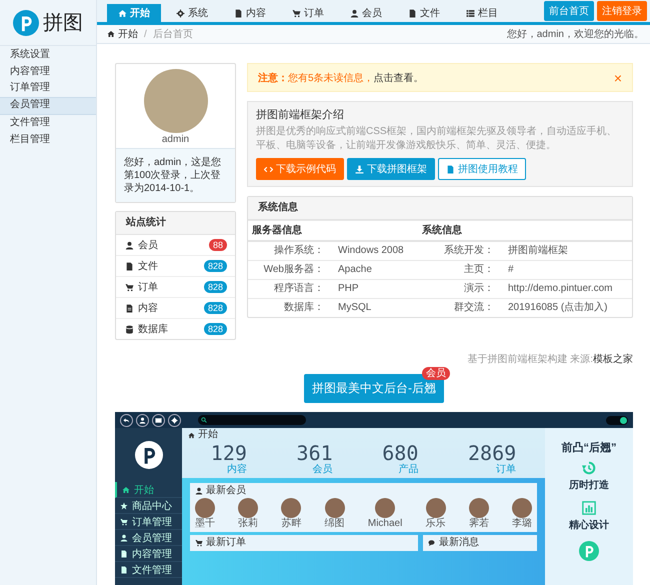 The height and width of the screenshot is (585, 650). I want to click on home-icon, so click(126, 490).